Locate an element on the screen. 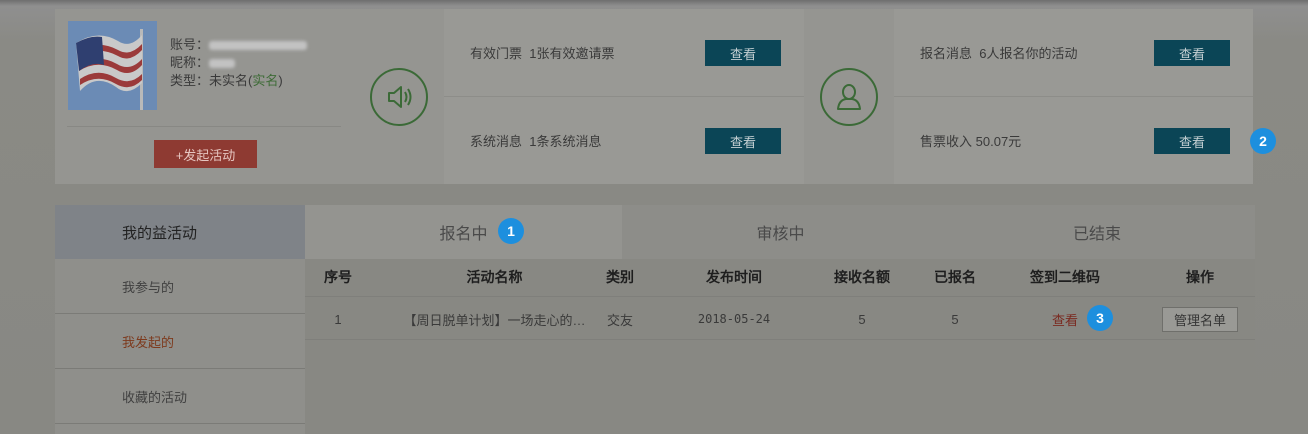  divider is located at coordinates (204, 126).